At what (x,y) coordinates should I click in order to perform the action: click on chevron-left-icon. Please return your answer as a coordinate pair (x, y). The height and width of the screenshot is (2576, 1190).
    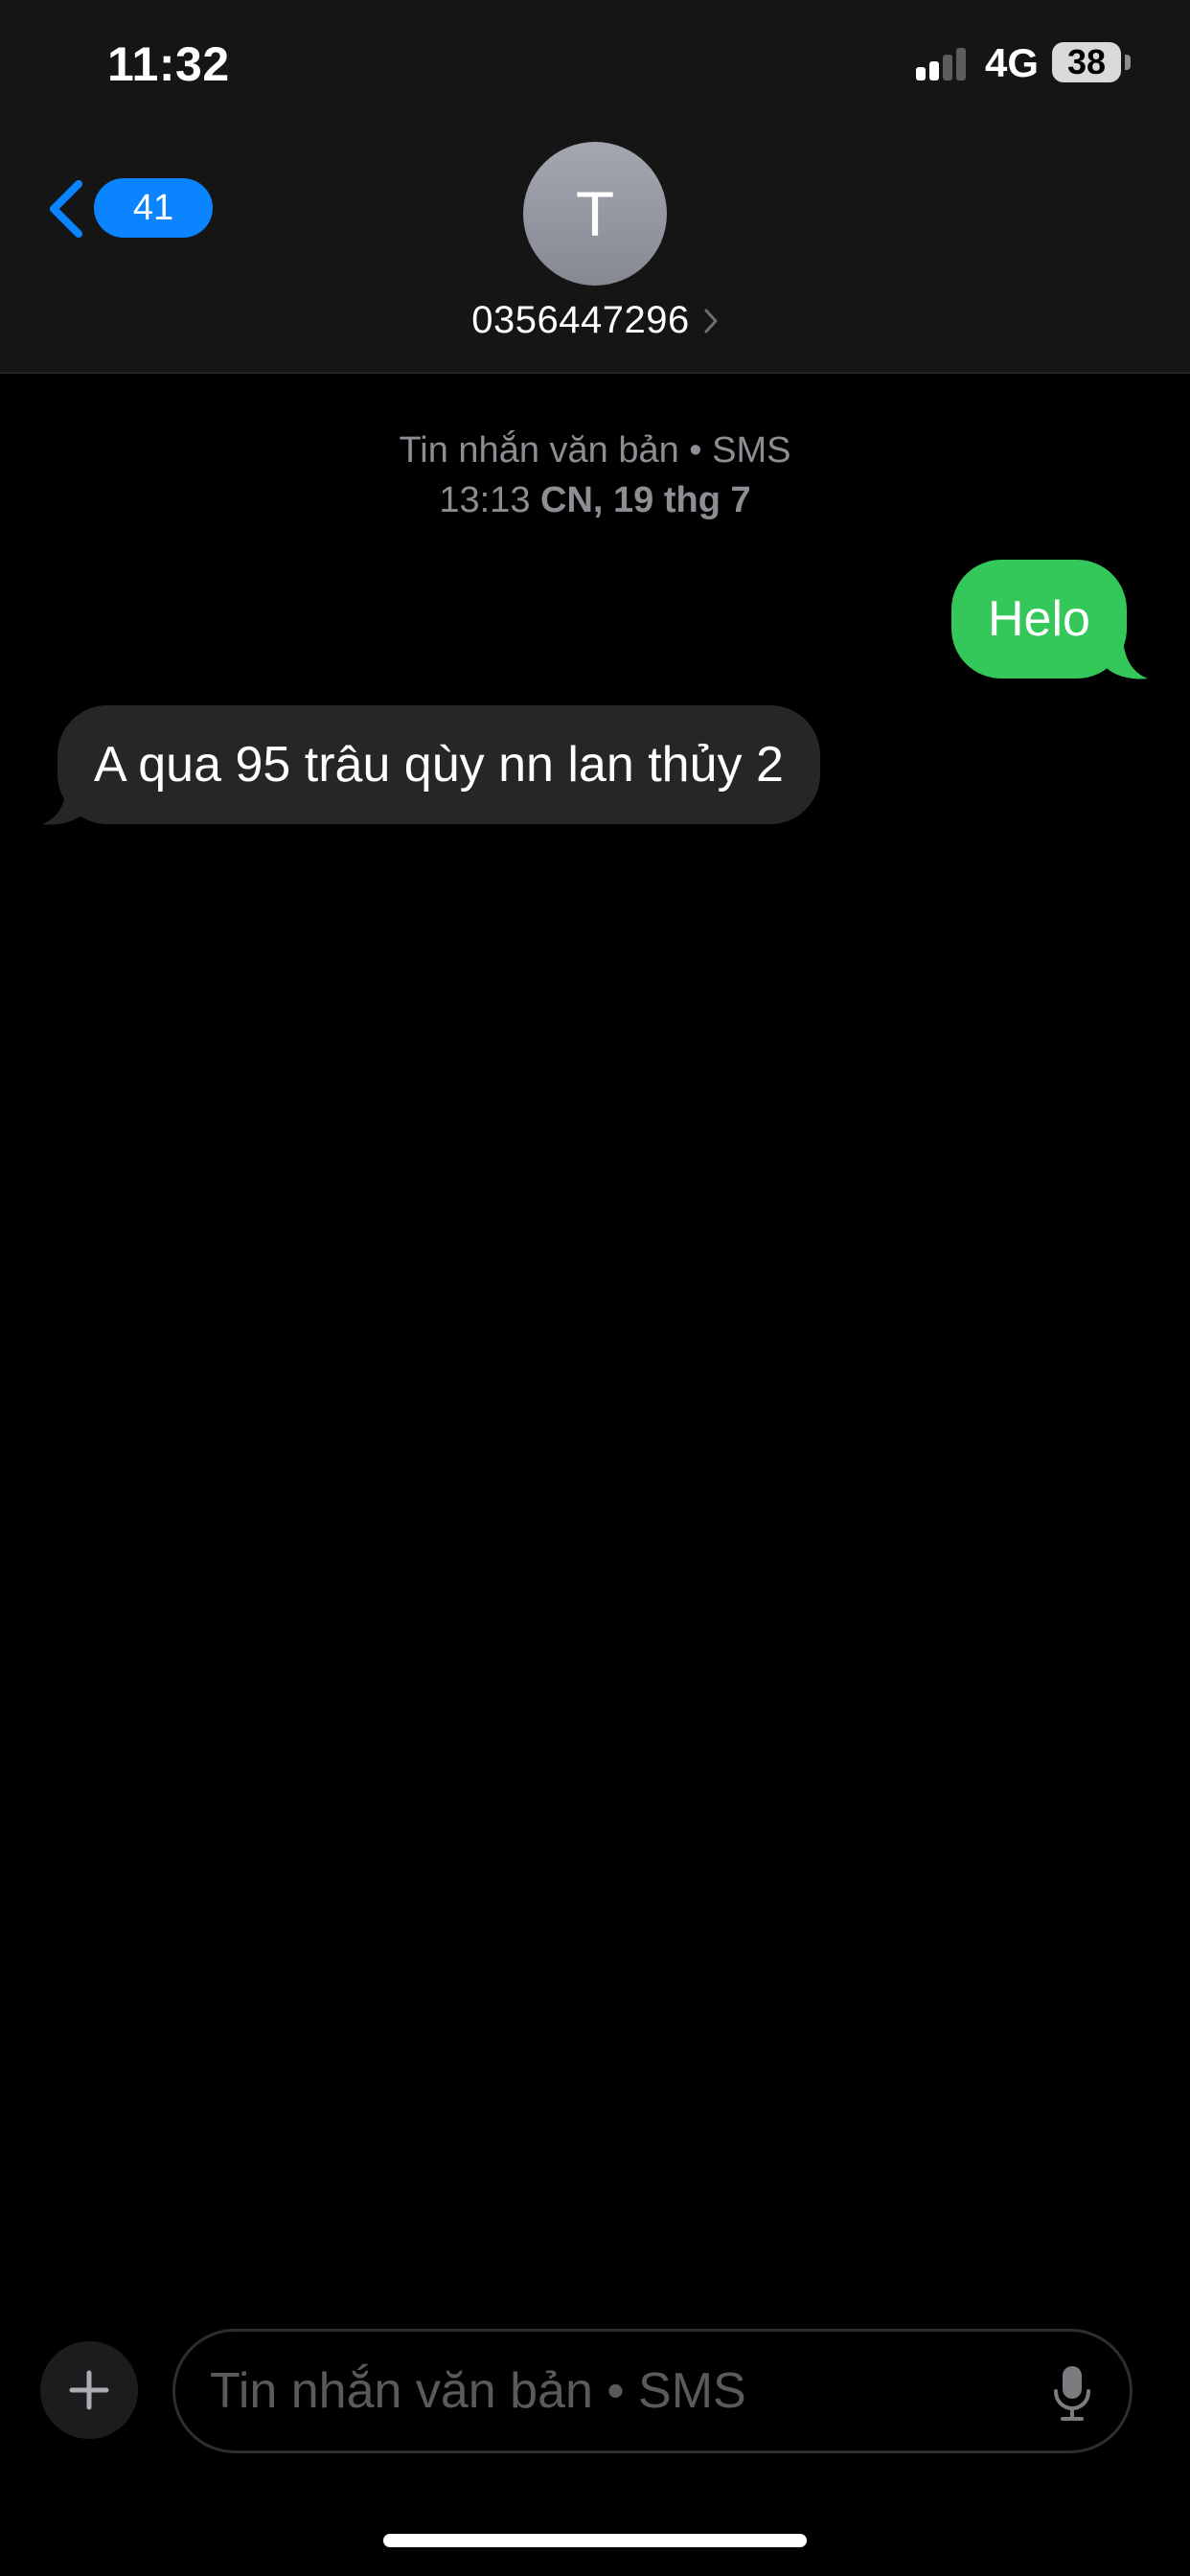
    Looking at the image, I should click on (66, 209).